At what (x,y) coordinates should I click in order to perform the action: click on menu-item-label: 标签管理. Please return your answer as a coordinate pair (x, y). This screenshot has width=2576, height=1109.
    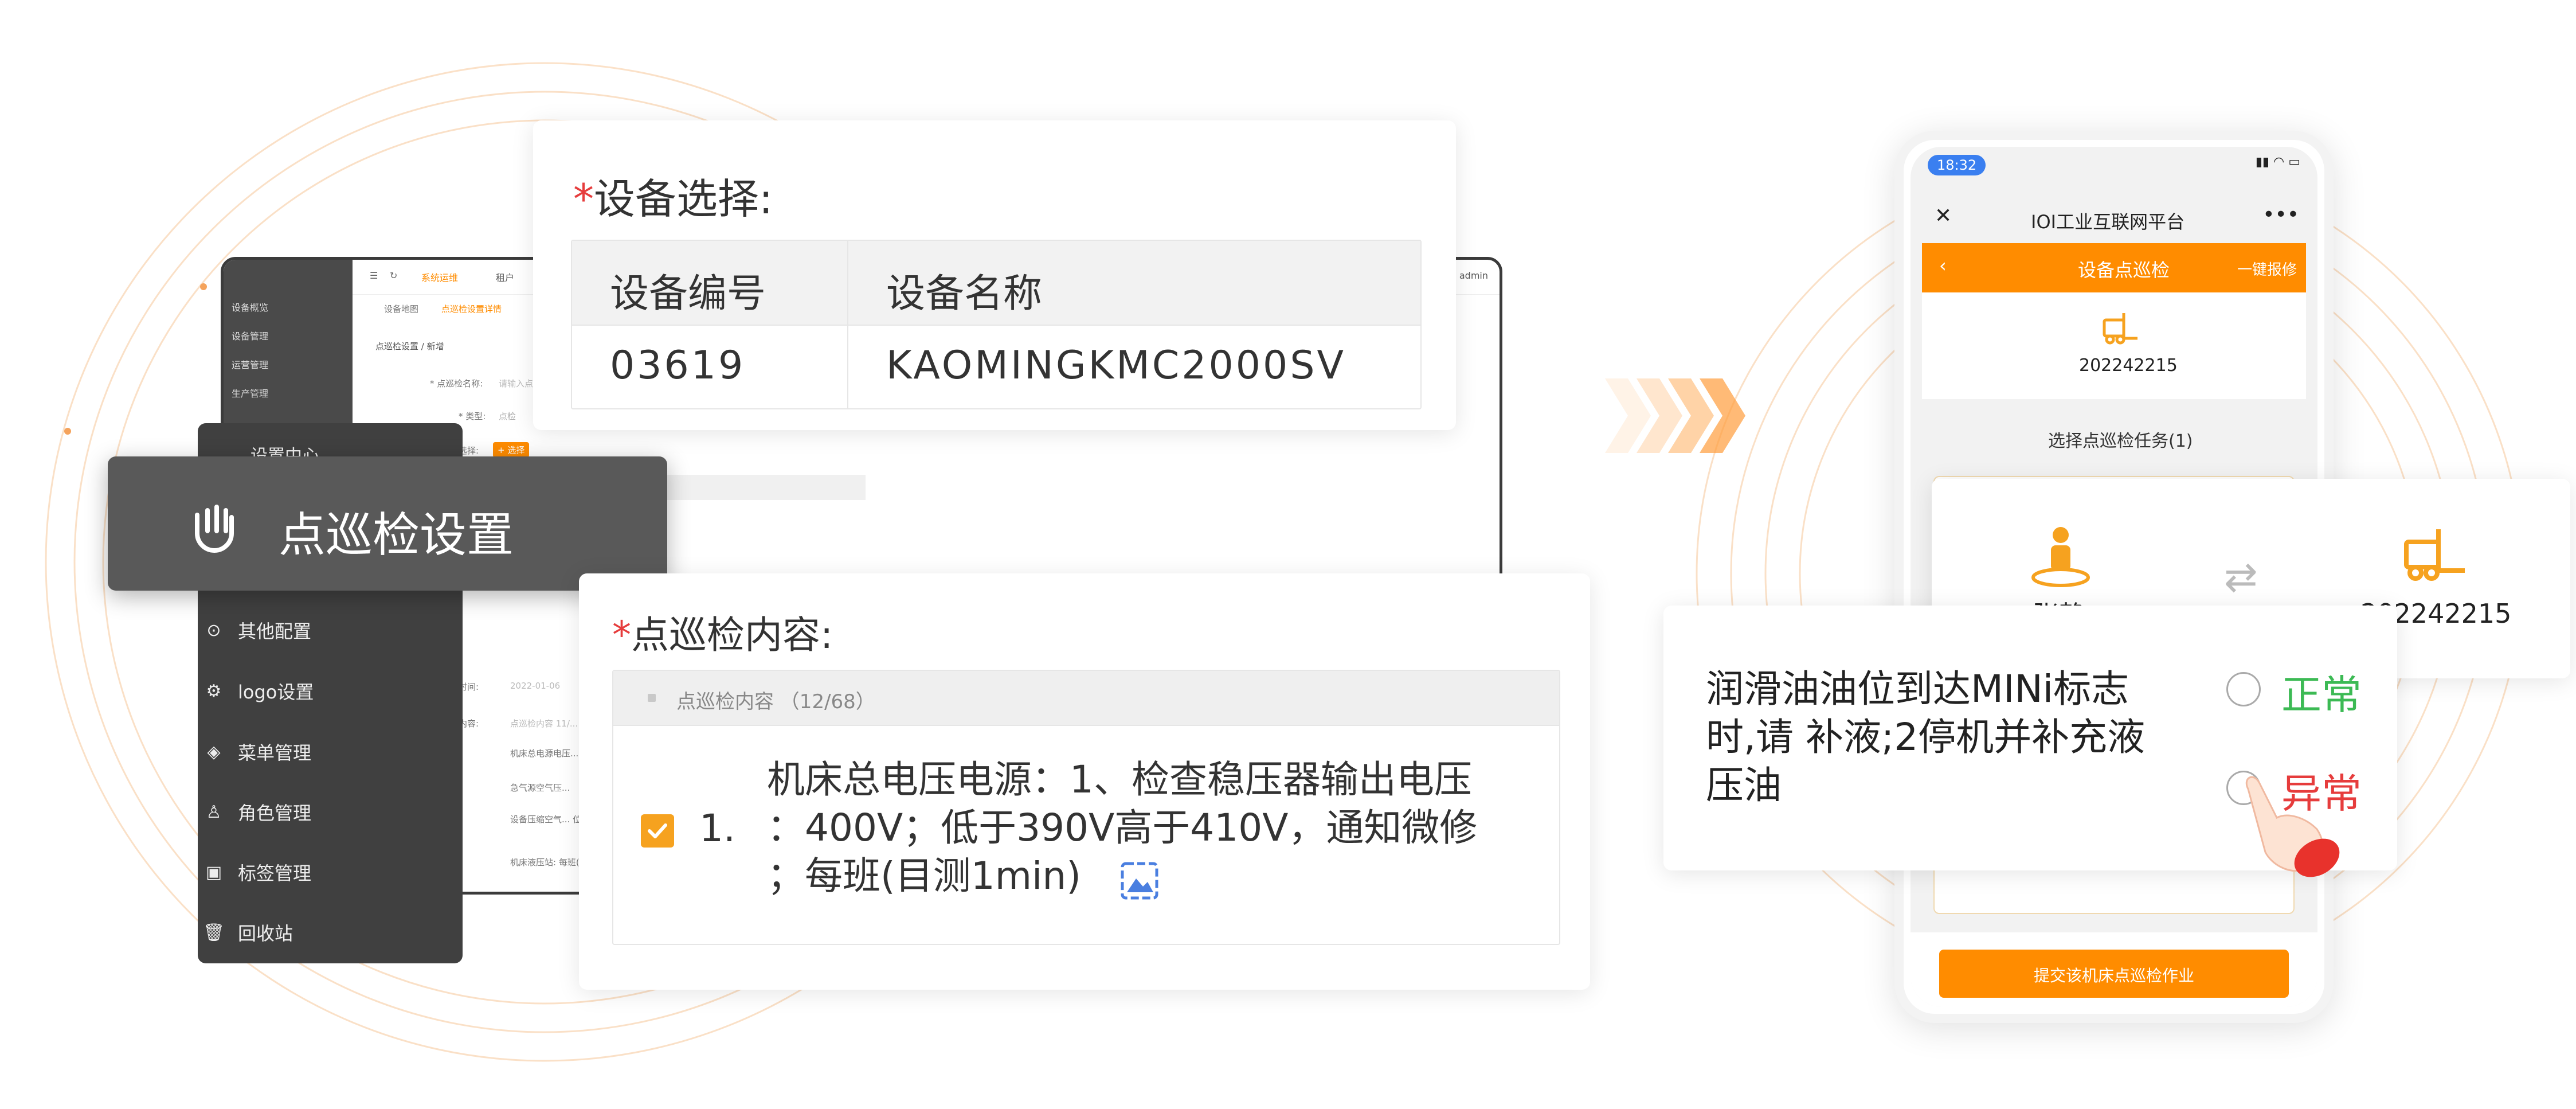
    Looking at the image, I should click on (275, 873).